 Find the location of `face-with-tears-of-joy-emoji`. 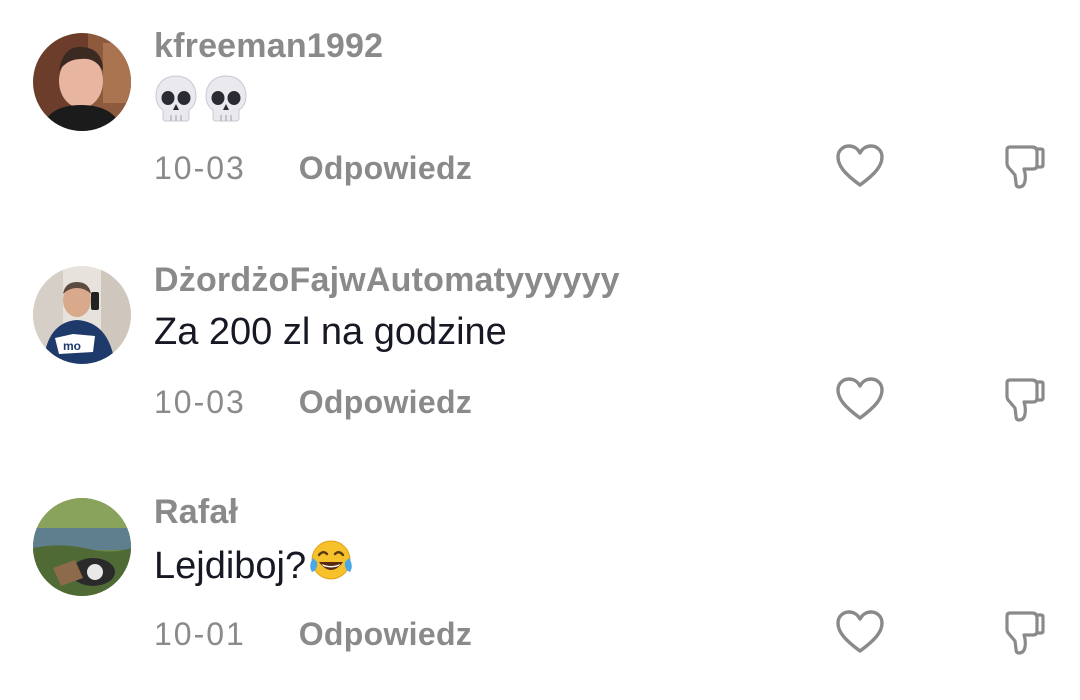

face-with-tears-of-joy-emoji is located at coordinates (331, 565).